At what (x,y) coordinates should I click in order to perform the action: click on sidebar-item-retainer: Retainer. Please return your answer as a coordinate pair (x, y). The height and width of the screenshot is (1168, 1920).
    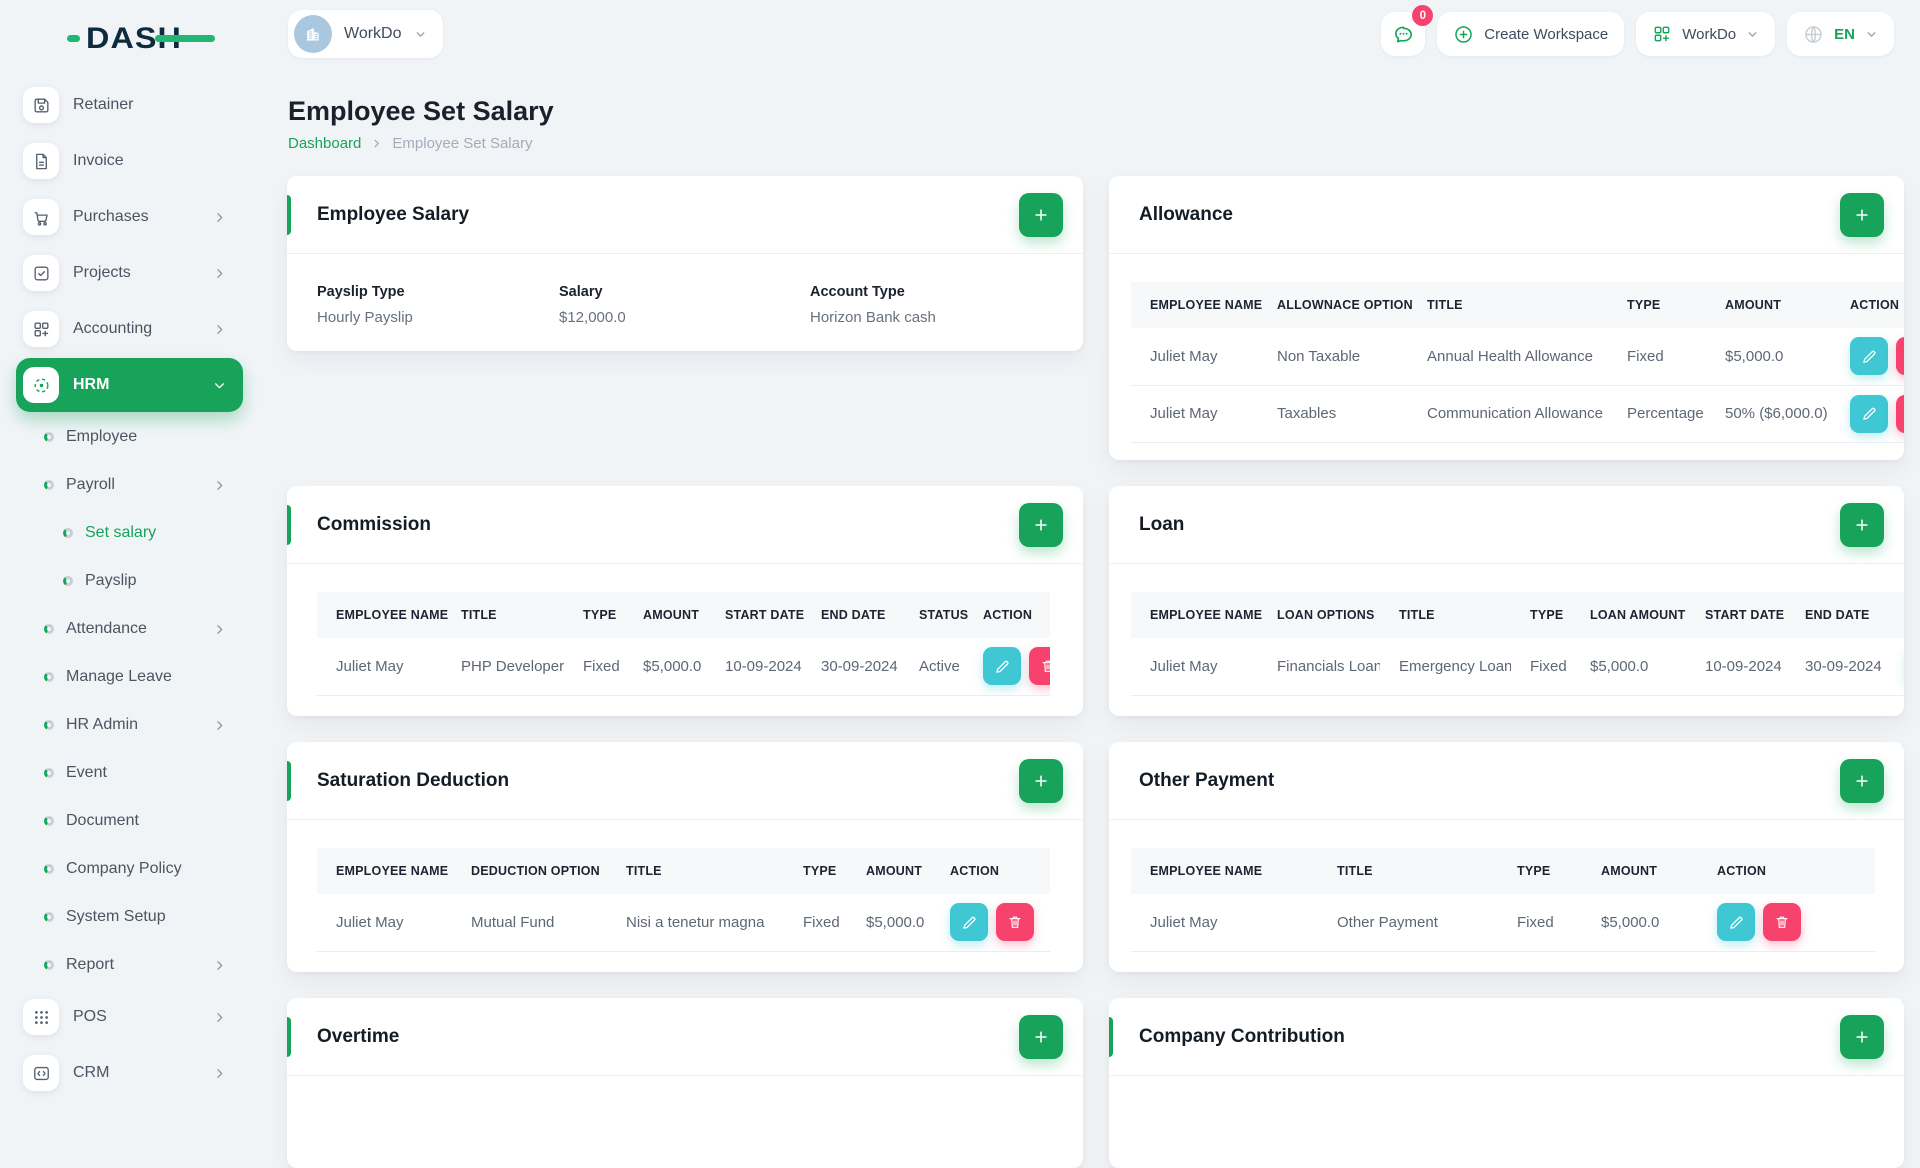
    Looking at the image, I should click on (132, 105).